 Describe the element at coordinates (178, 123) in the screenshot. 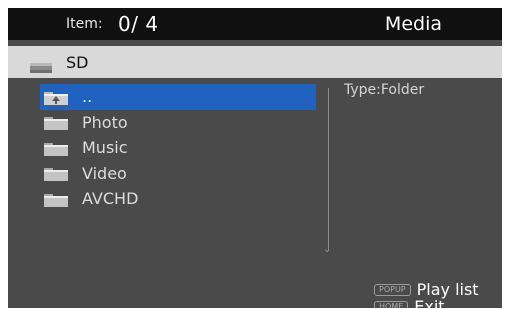

I see `list-item-photo: Photo` at that location.